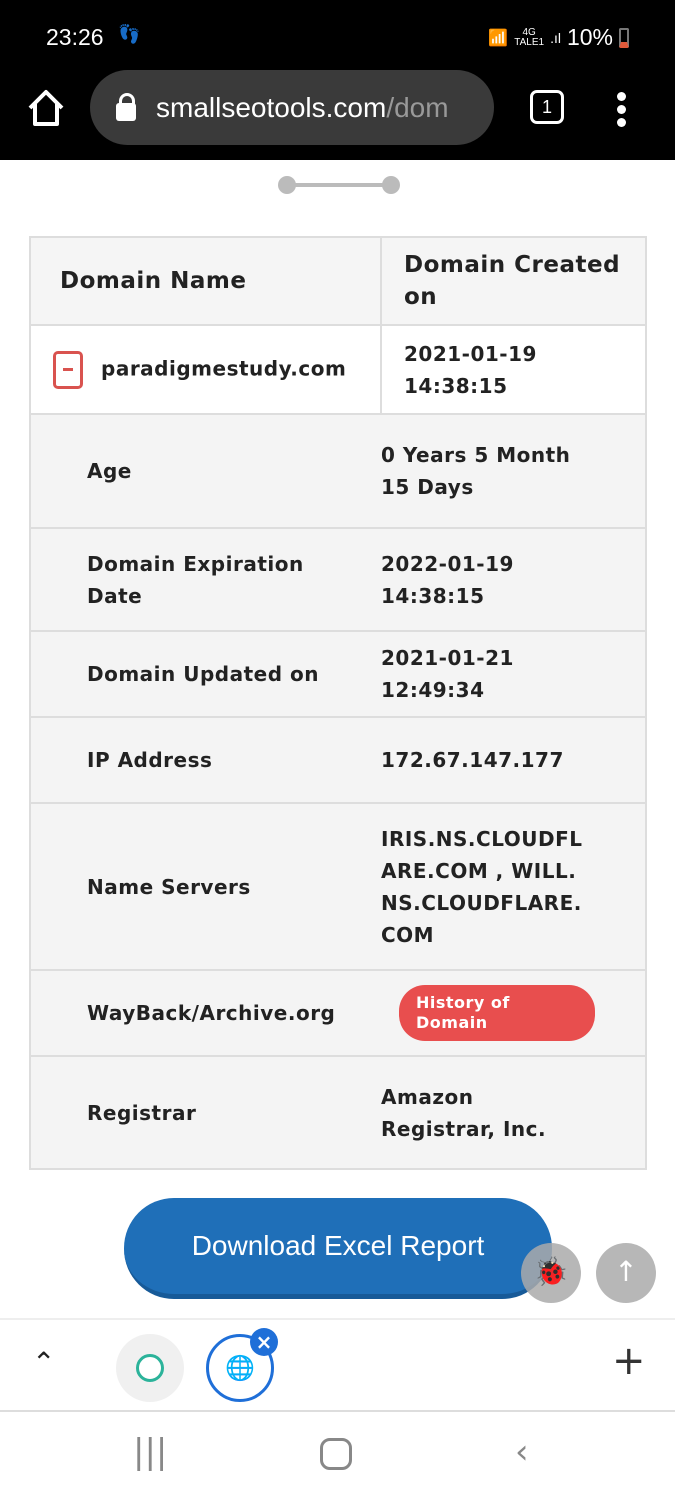  Describe the element at coordinates (339, 185) in the screenshot. I see `table-scroll-slider` at that location.